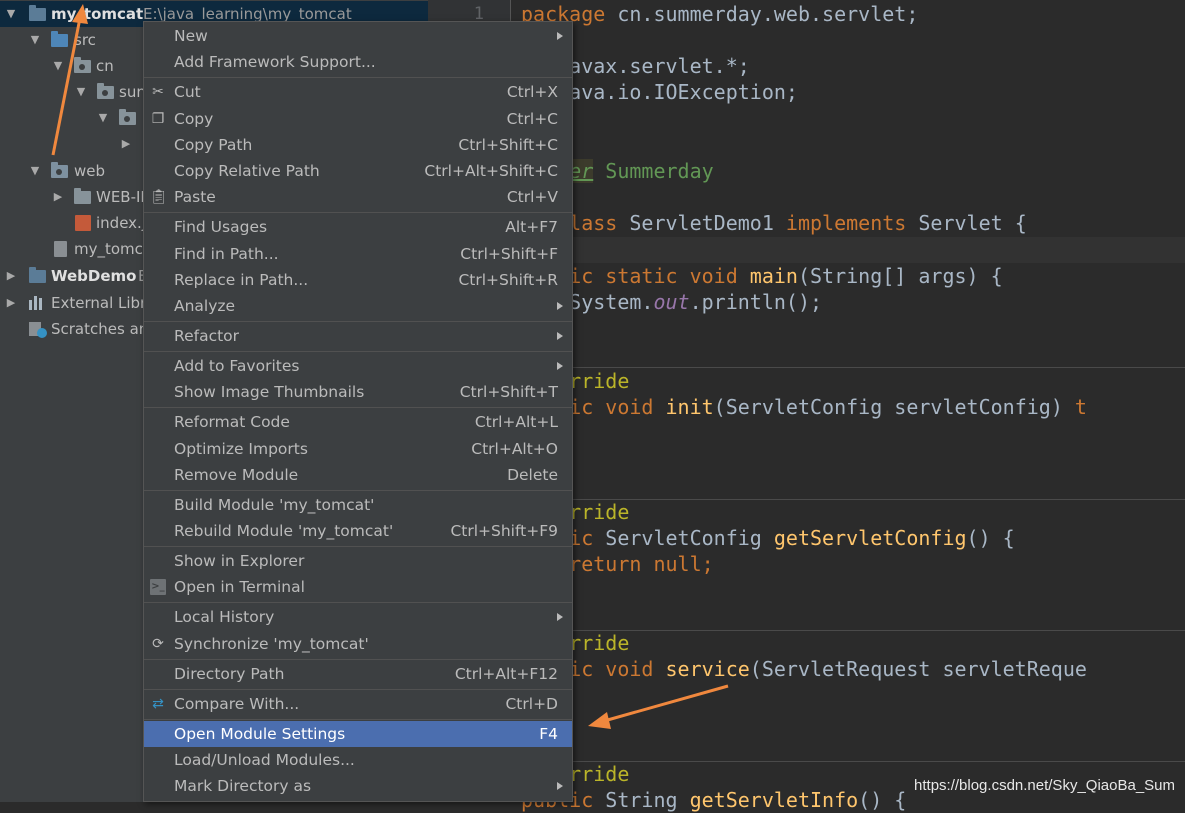 The height and width of the screenshot is (813, 1185). Describe the element at coordinates (158, 119) in the screenshot. I see `copy-icon: ❐` at that location.